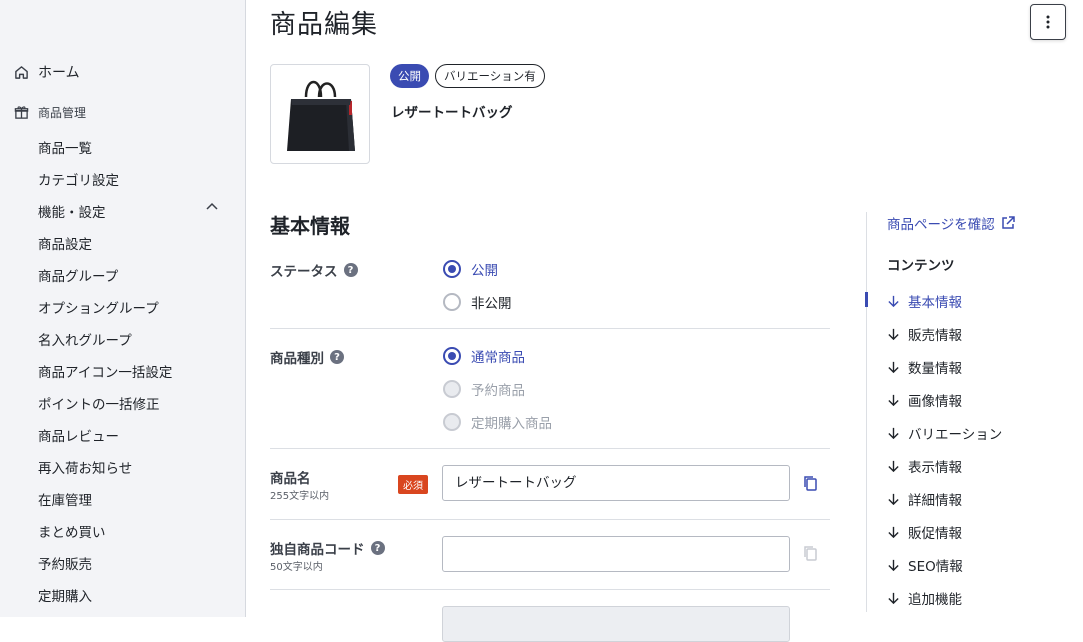 The height and width of the screenshot is (642, 1083). Describe the element at coordinates (297, 359) in the screenshot. I see `product-type-label-text: 商品種別` at that location.